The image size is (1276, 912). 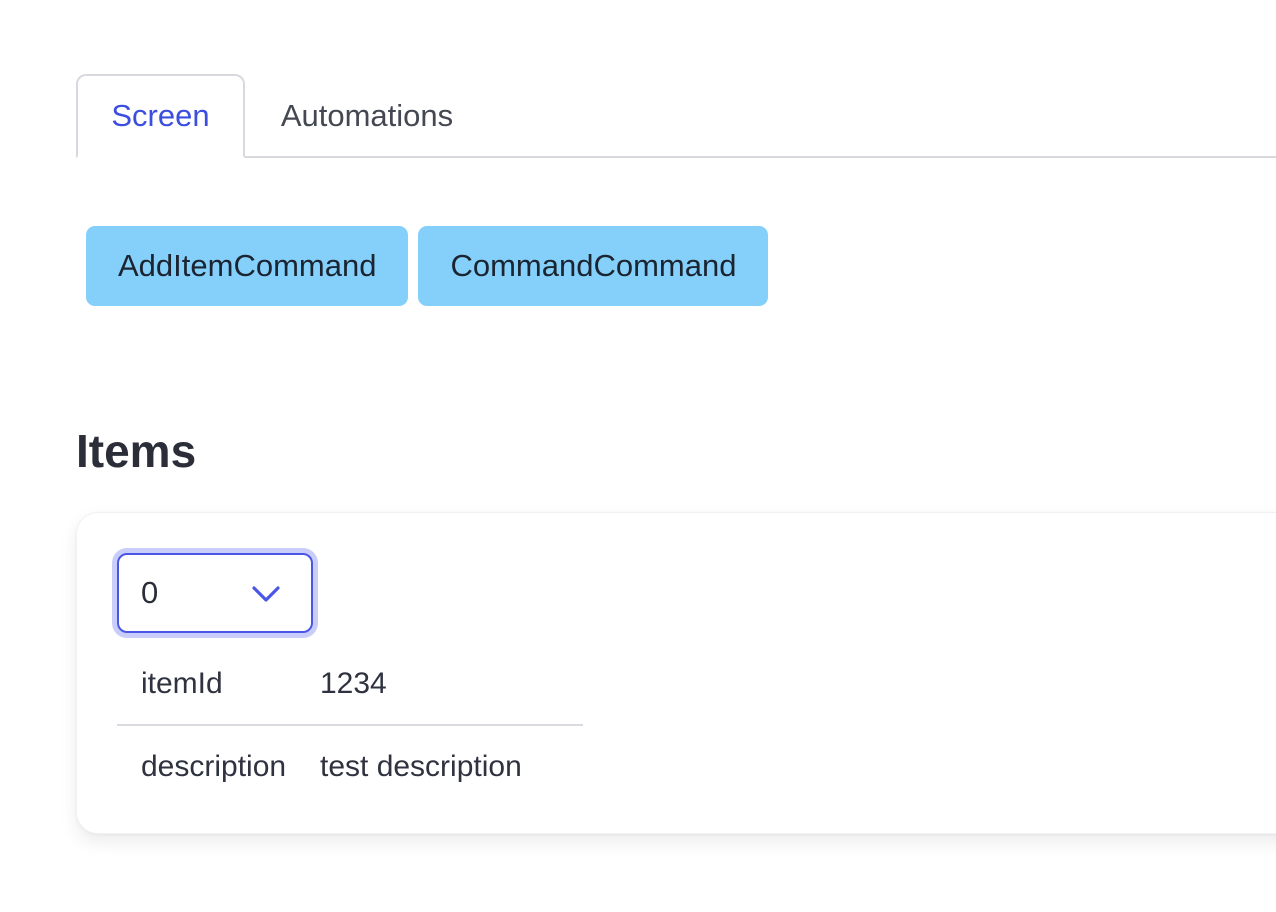 I want to click on field-value: test description, so click(x=421, y=766).